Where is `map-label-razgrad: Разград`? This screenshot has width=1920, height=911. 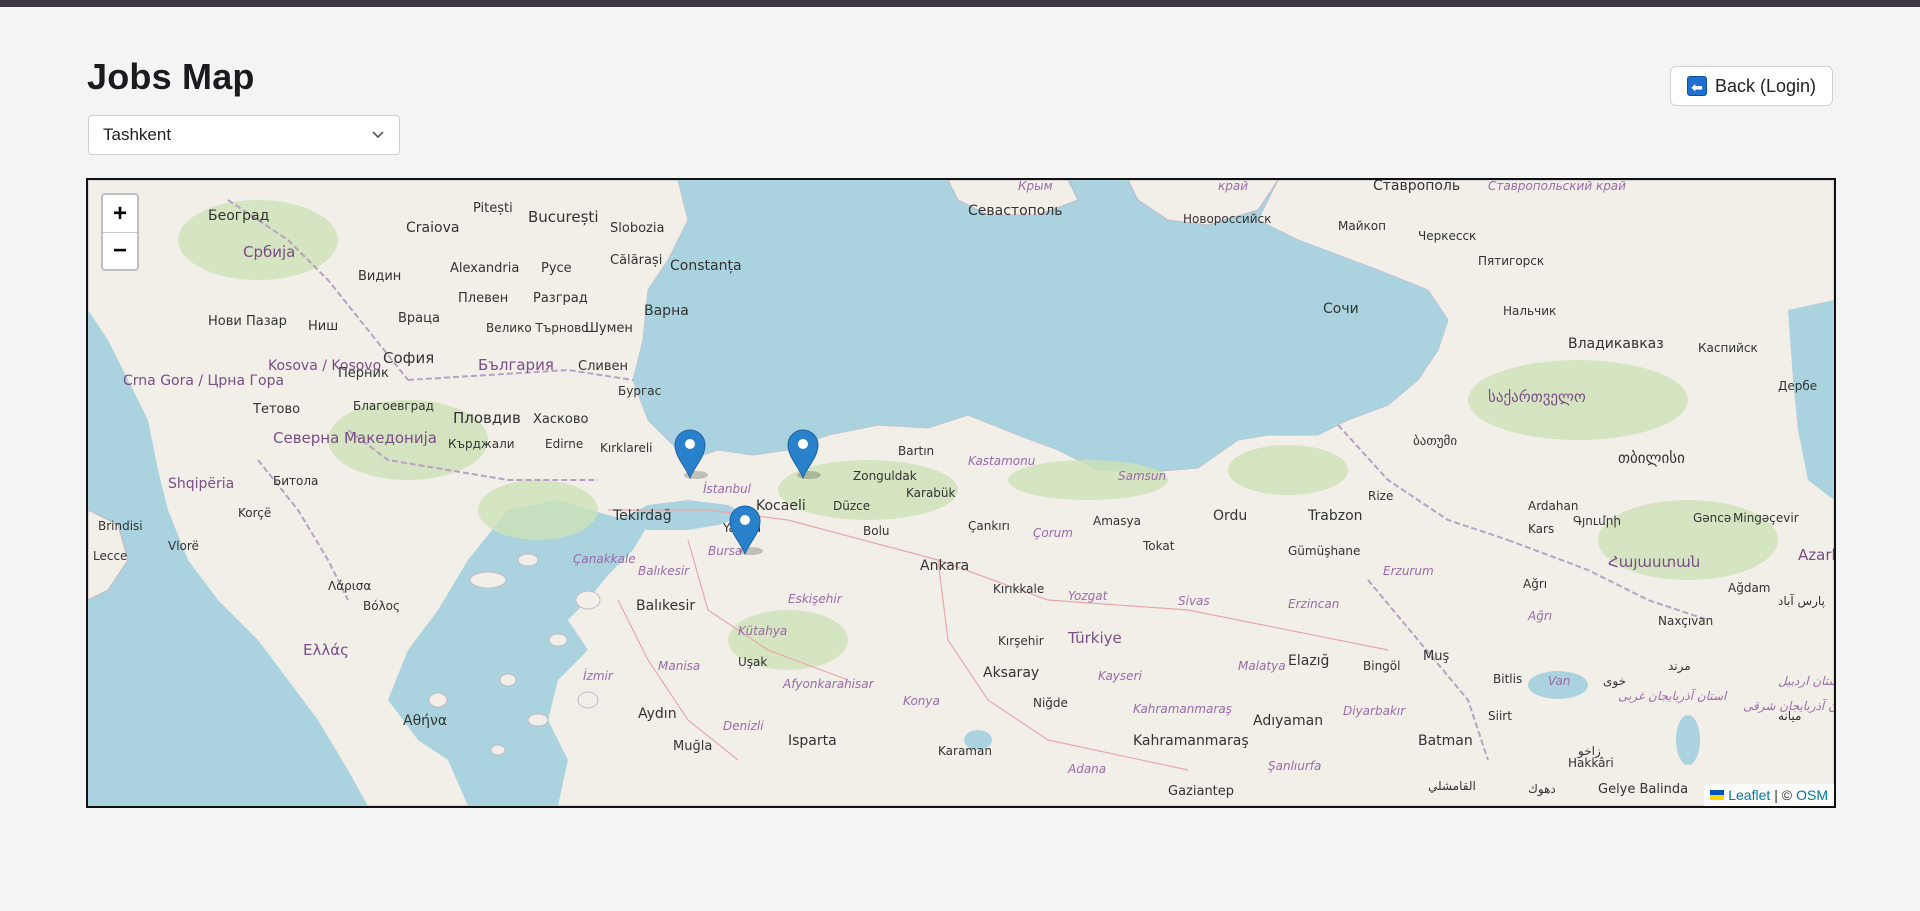 map-label-razgrad: Разград is located at coordinates (560, 298).